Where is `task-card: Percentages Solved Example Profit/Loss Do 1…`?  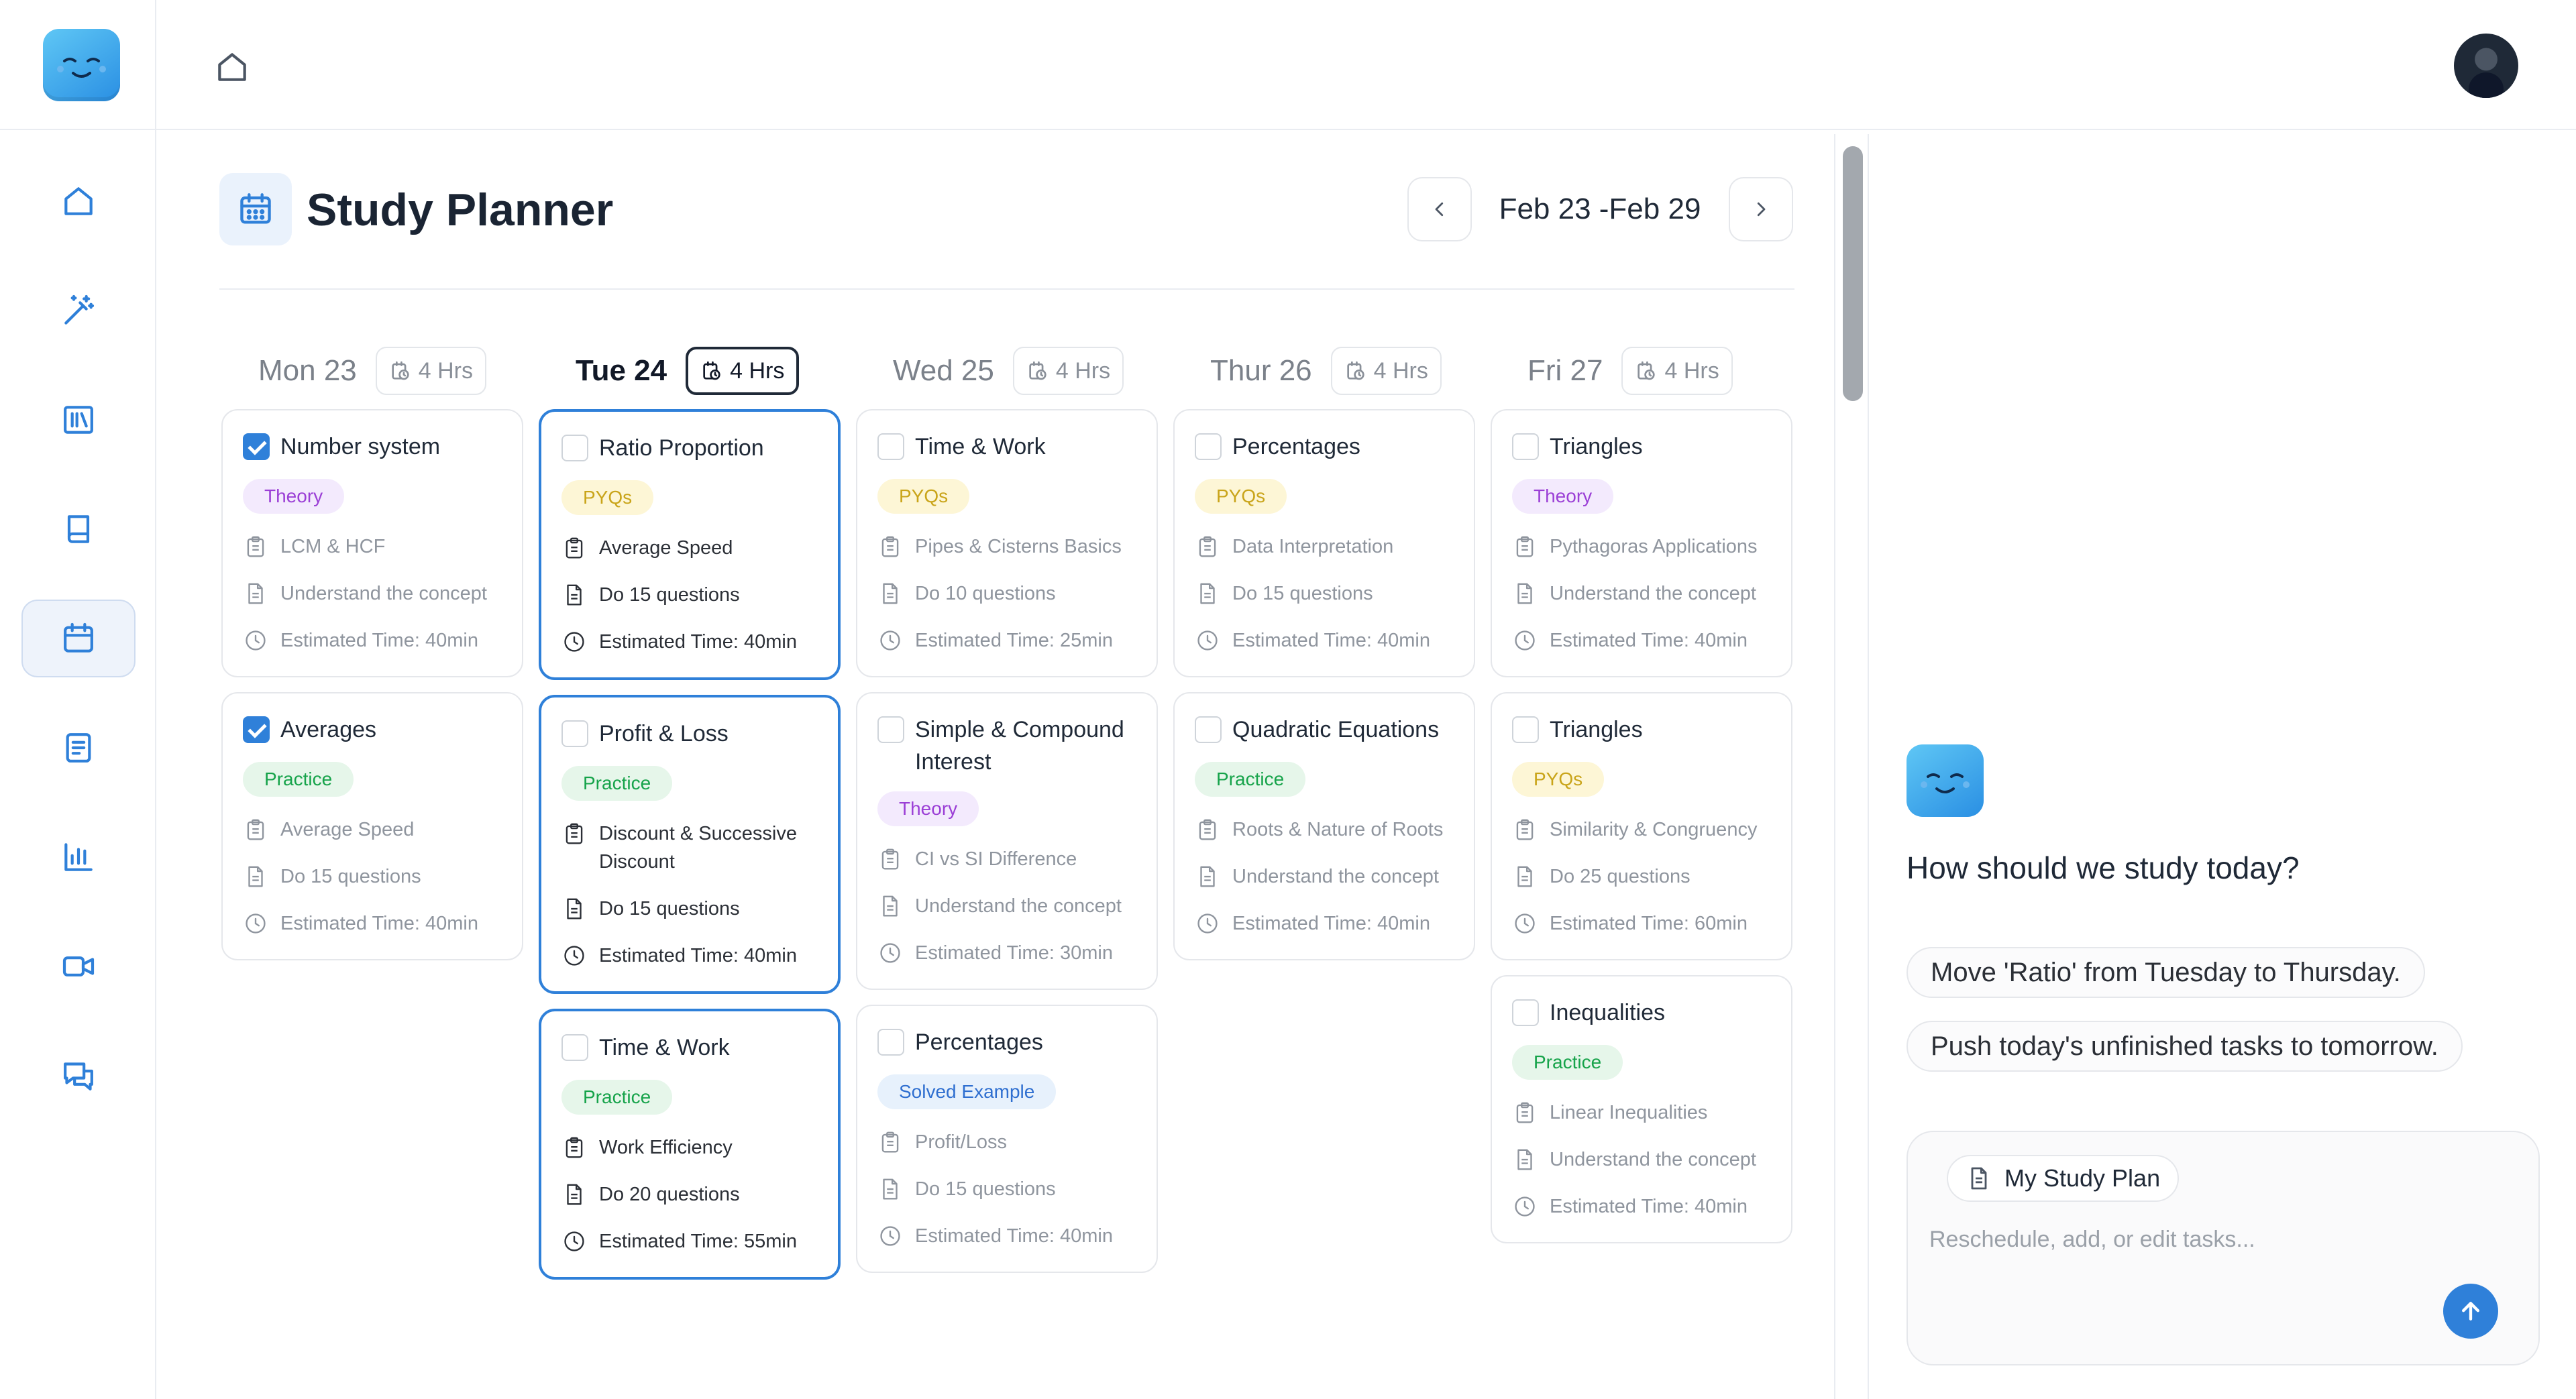 task-card: Percentages Solved Example Profit/Loss Do 1… is located at coordinates (1007, 1139).